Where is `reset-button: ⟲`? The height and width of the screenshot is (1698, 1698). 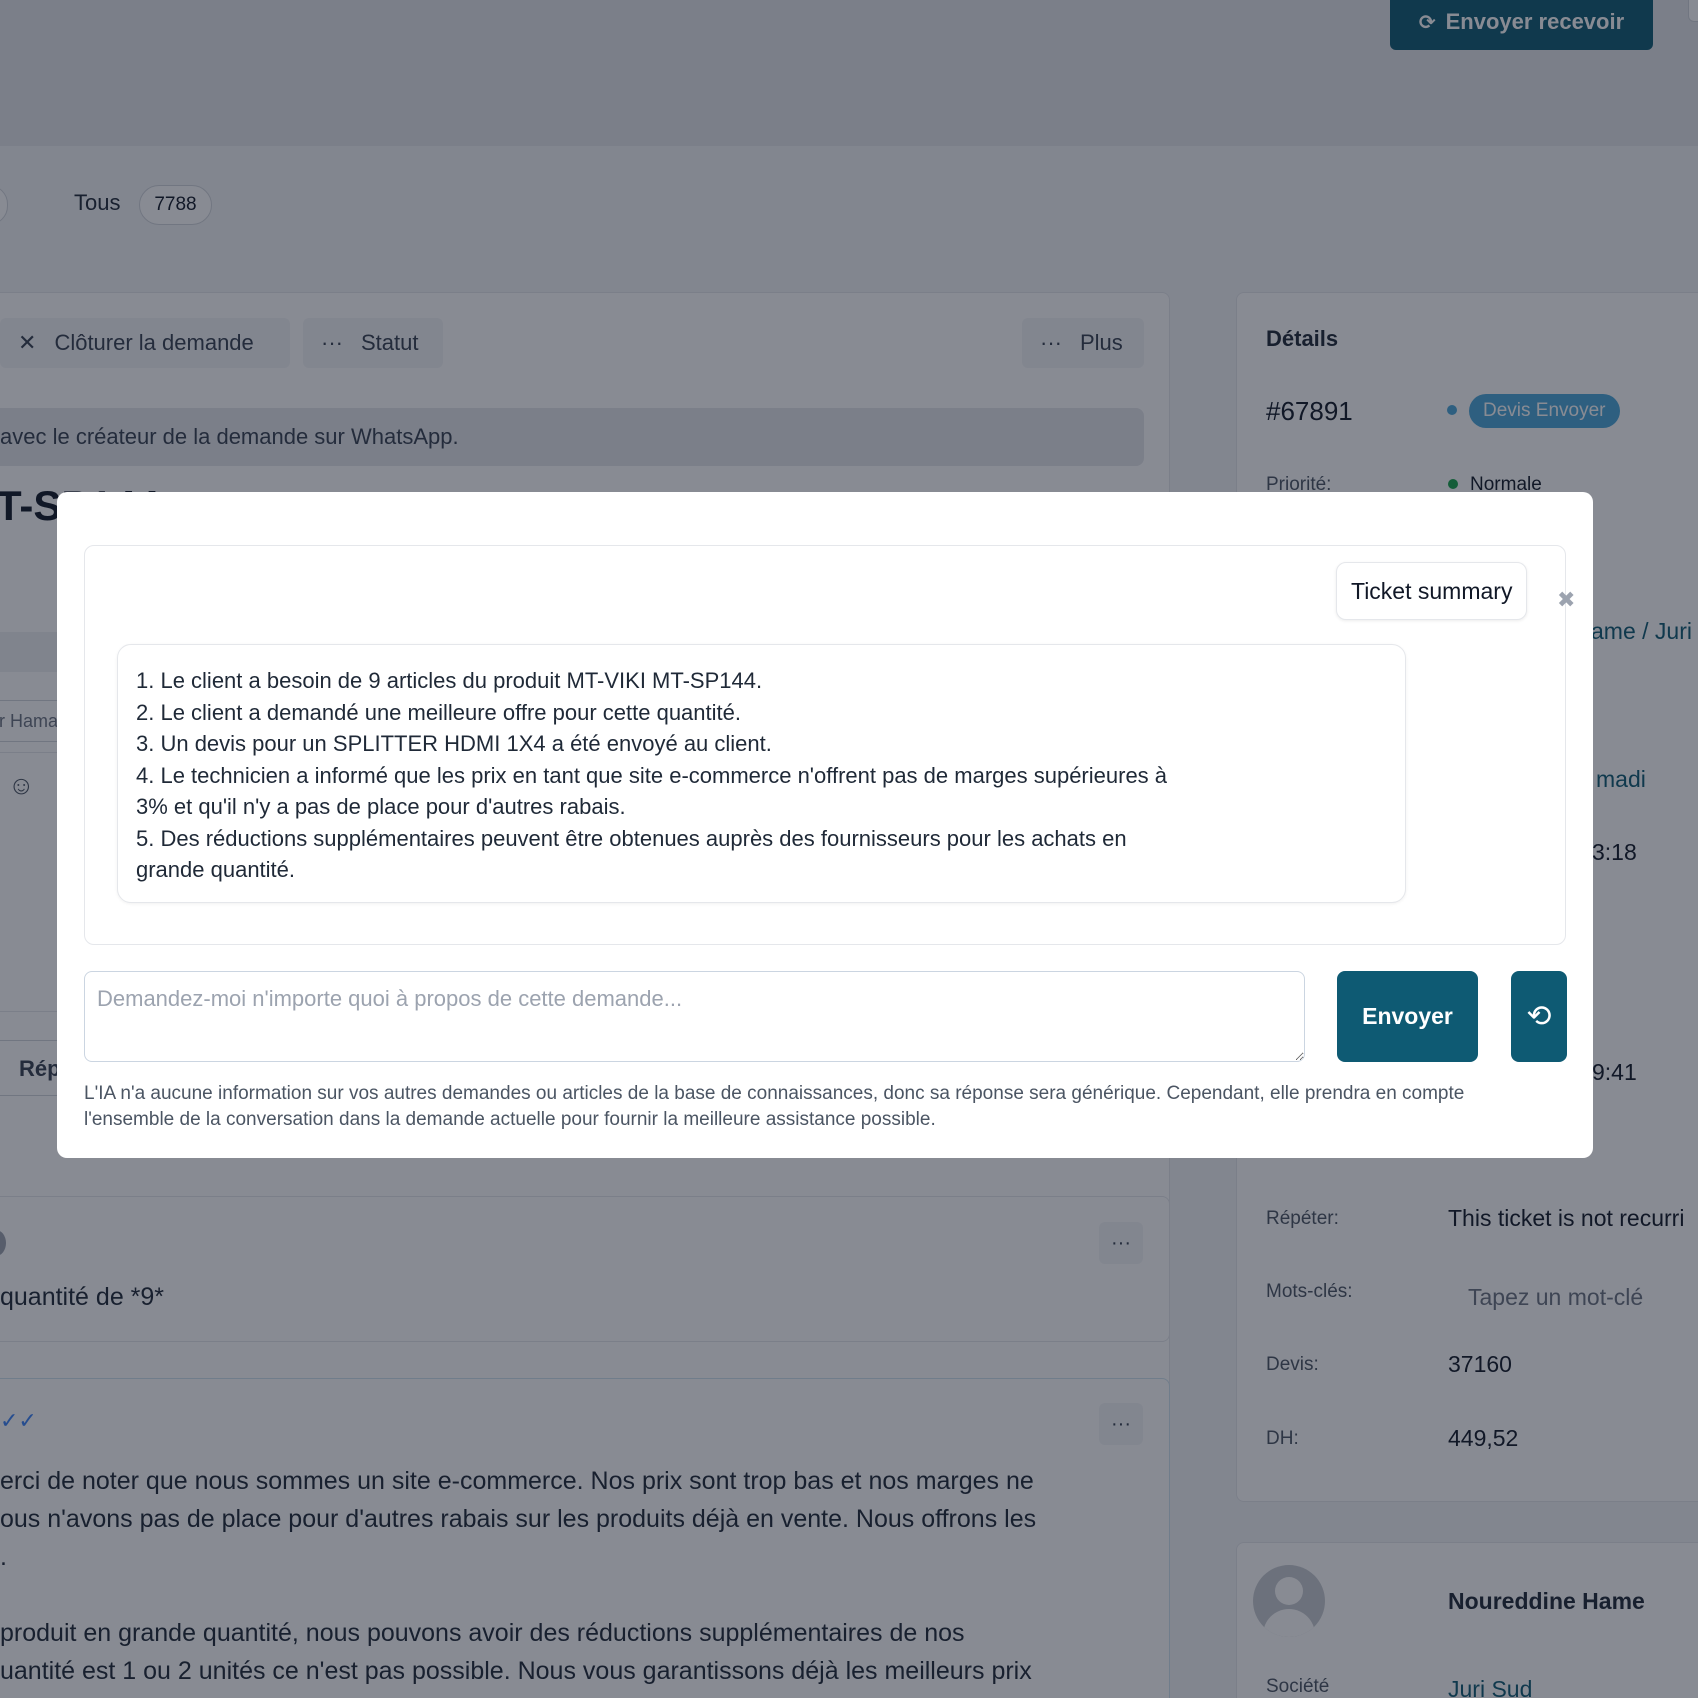
reset-button: ⟲ is located at coordinates (1539, 1016).